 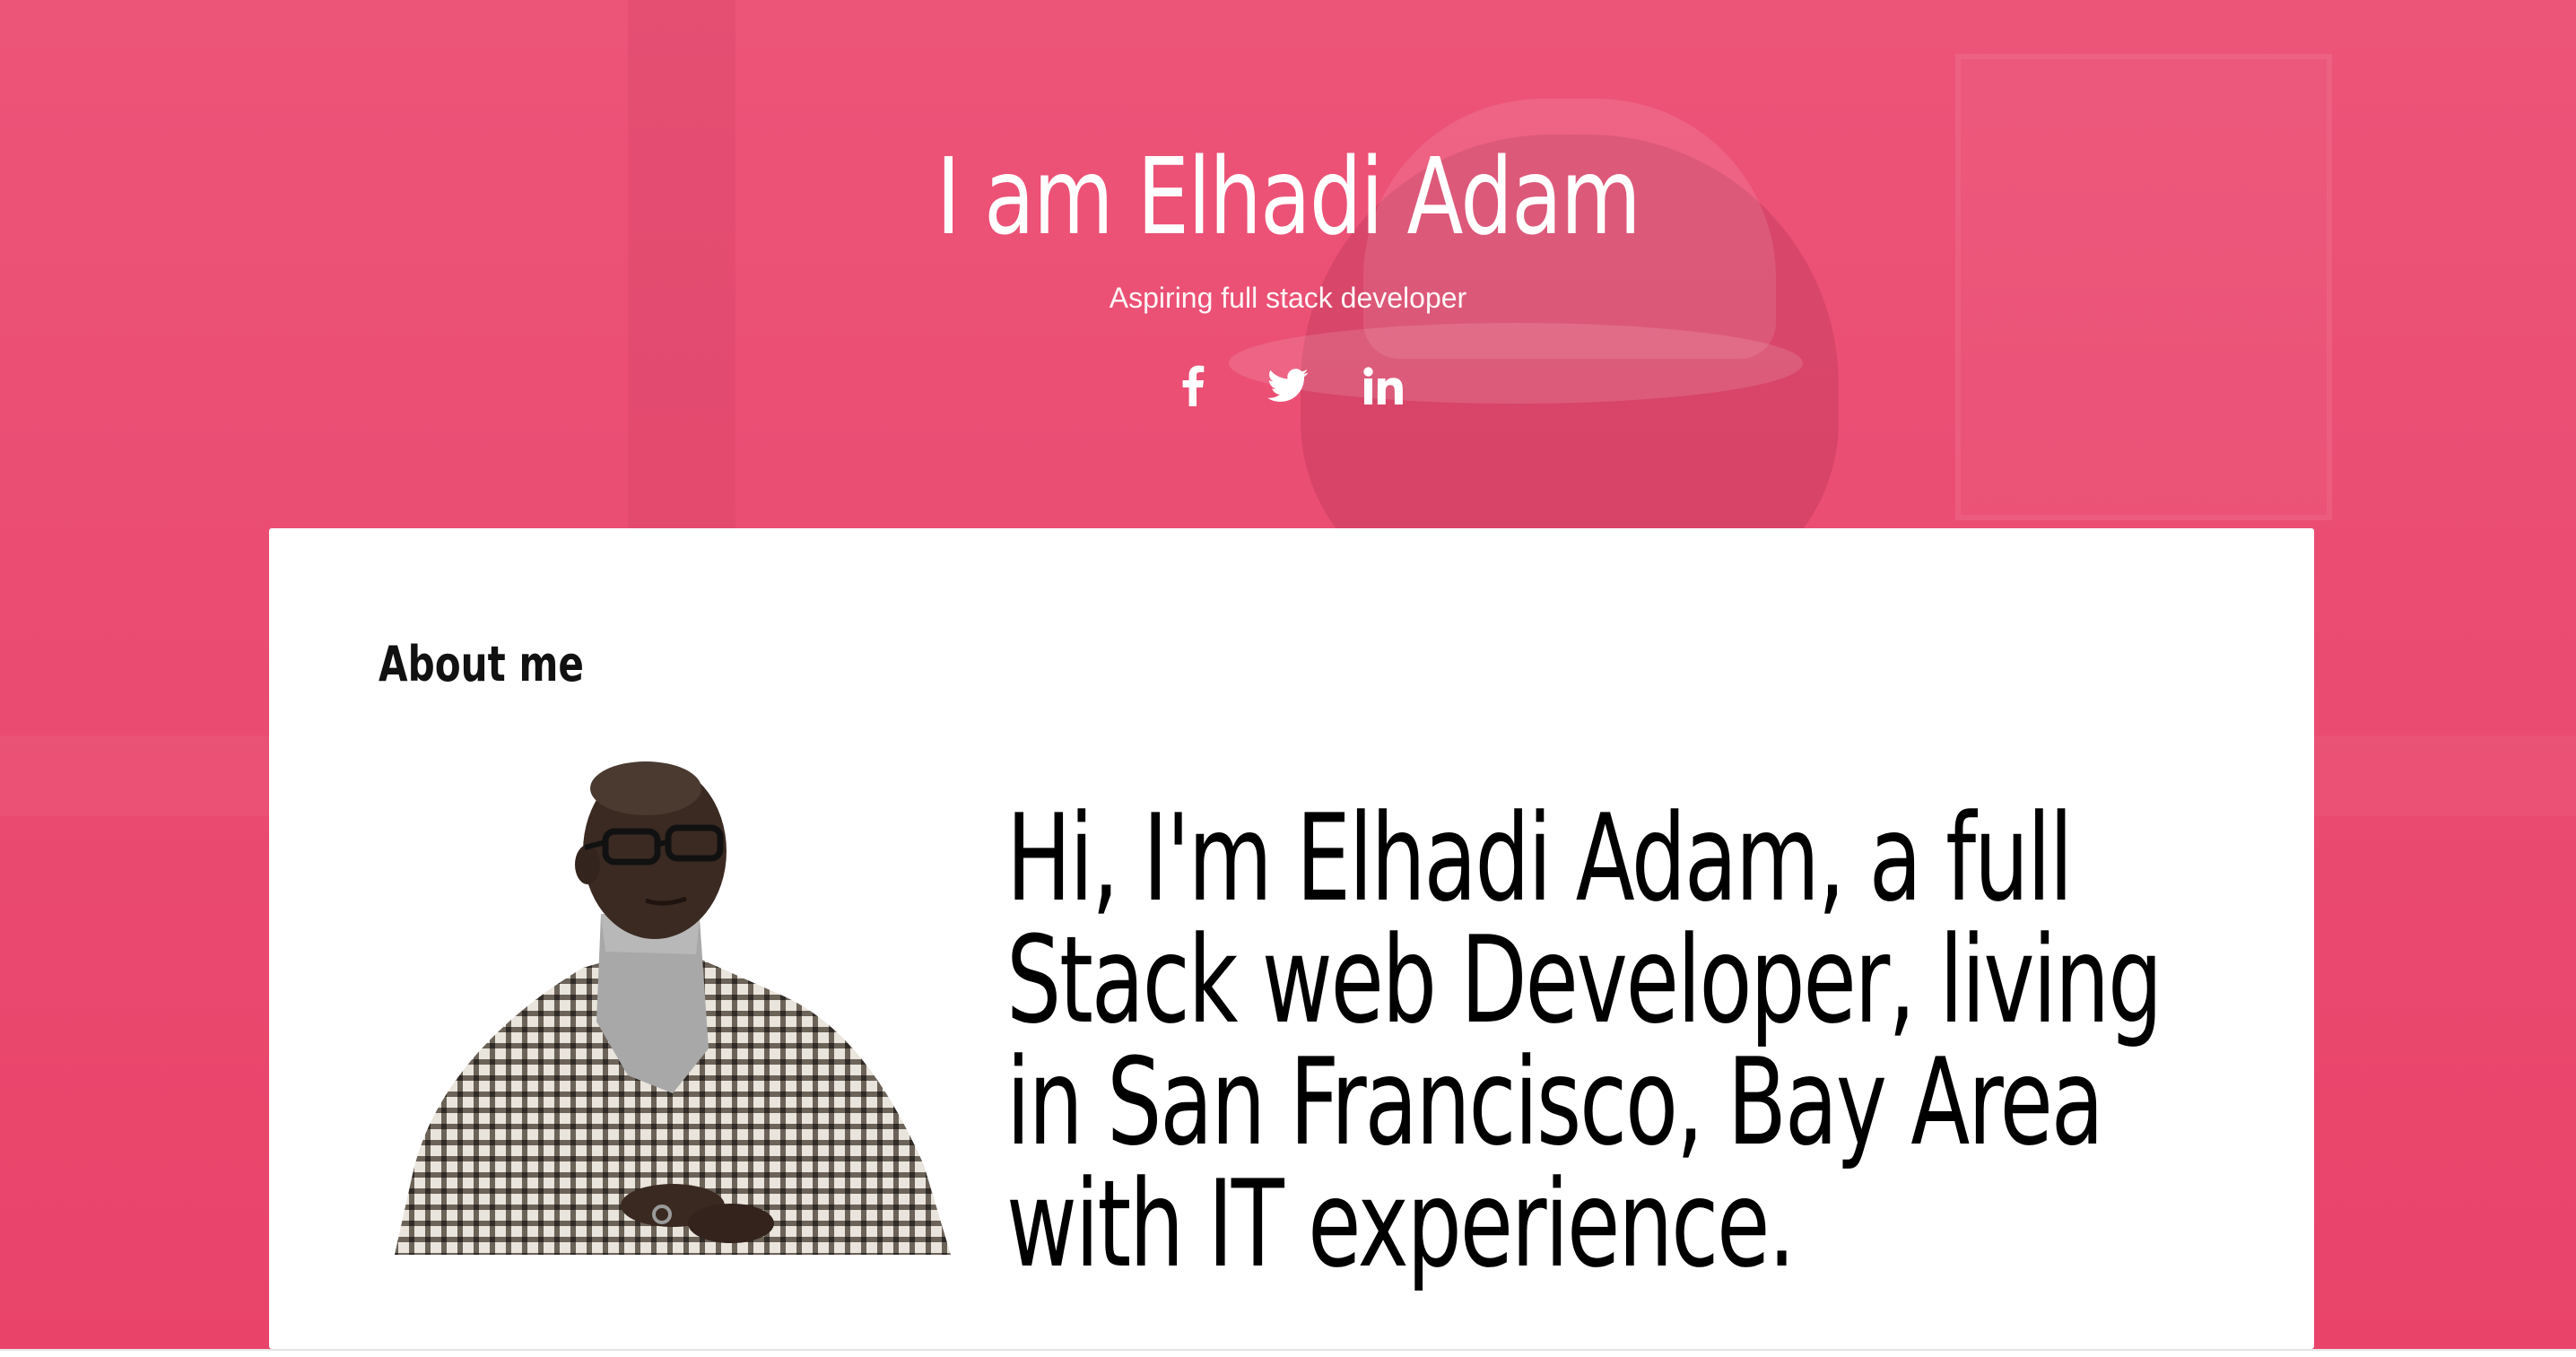 What do you see at coordinates (1193, 385) in the screenshot?
I see `facebook-icon` at bounding box center [1193, 385].